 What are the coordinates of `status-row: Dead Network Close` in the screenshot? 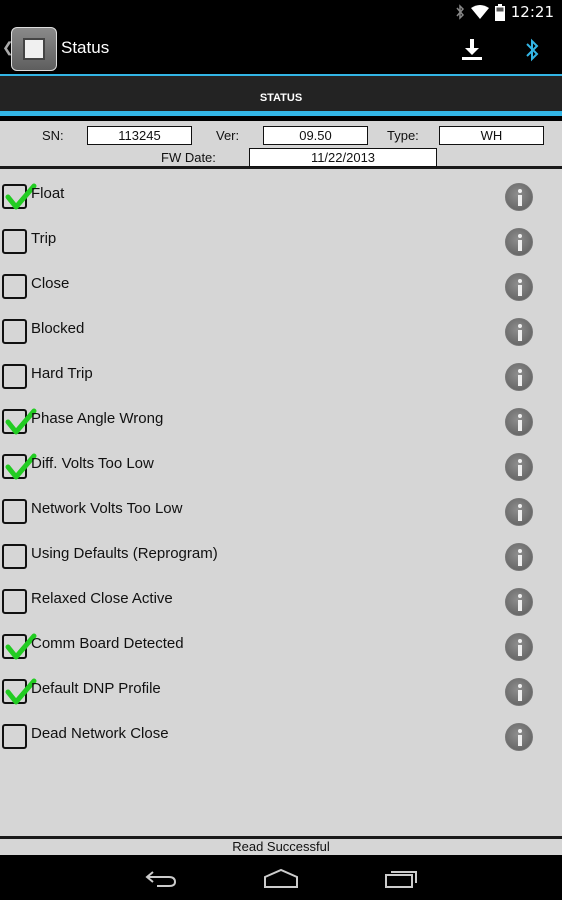 It's located at (281, 733).